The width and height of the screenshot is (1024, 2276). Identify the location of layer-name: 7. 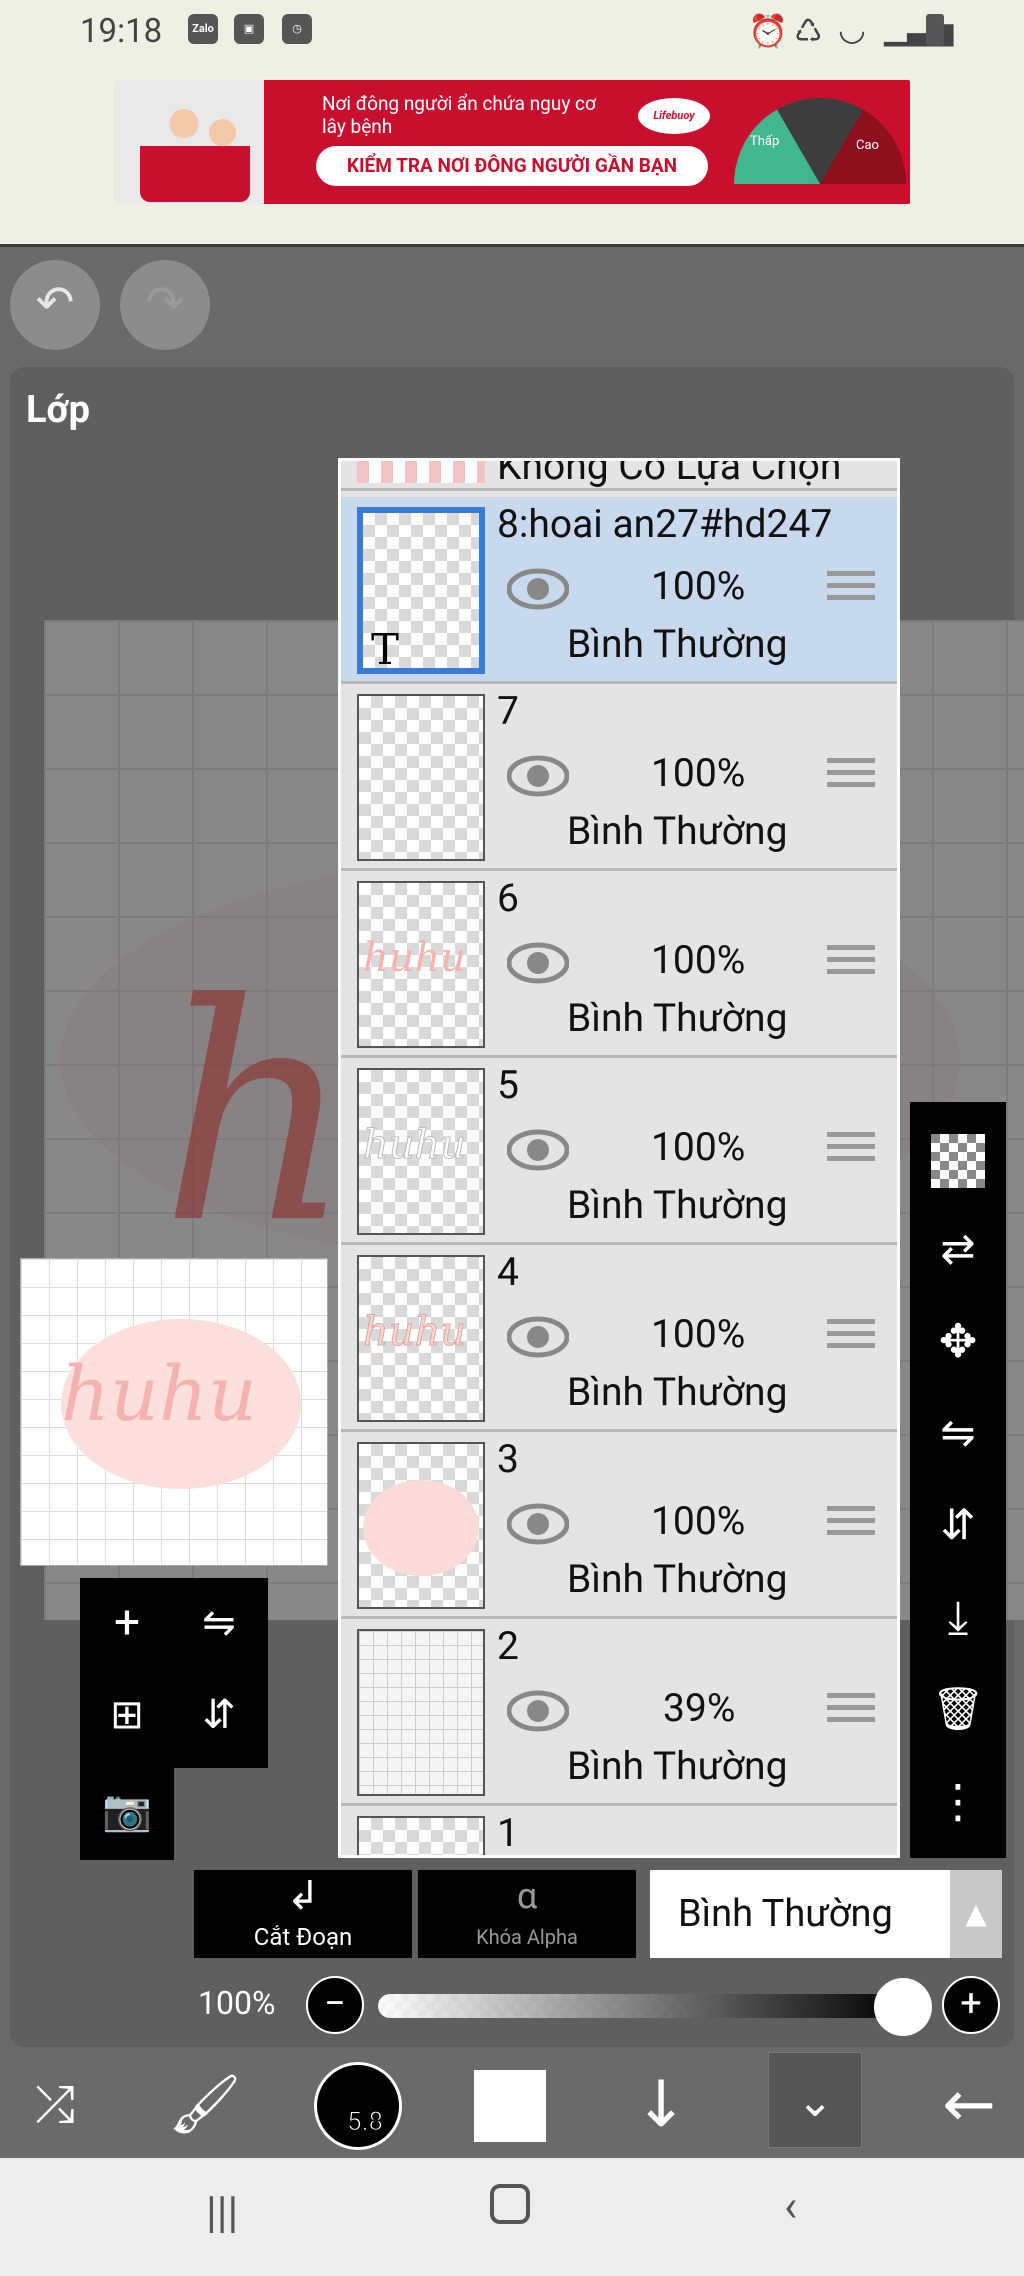
(508, 711).